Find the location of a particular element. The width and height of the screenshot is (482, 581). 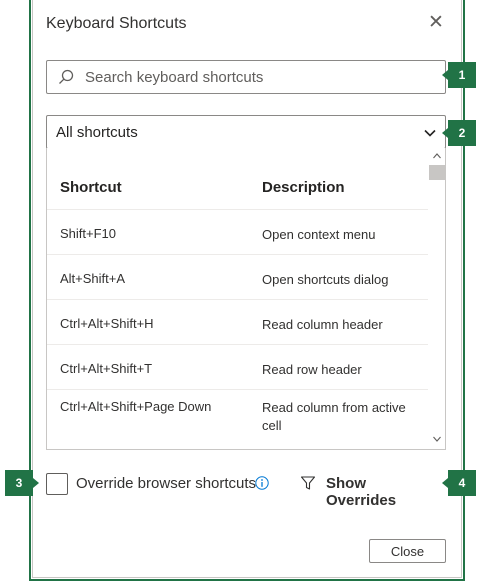

column-header-shortcut: Shortcut is located at coordinates (91, 187).